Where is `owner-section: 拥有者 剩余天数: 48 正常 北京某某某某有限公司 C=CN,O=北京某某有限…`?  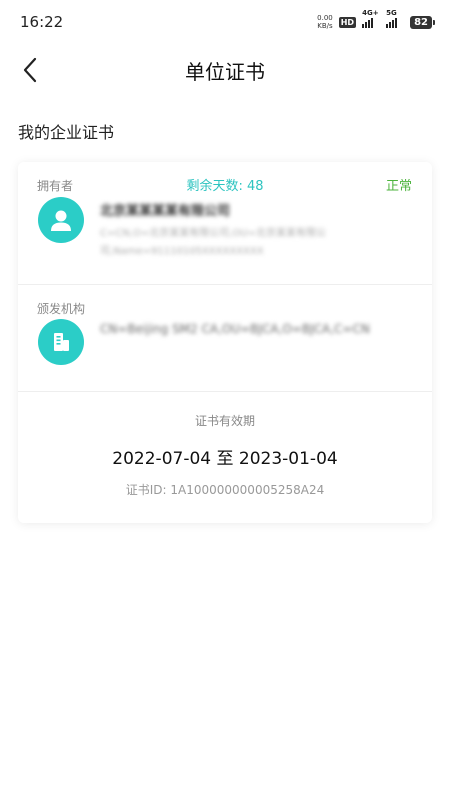 owner-section: 拥有者 剩余天数: 48 正常 北京某某某某有限公司 C=CN,O=北京某某有限… is located at coordinates (225, 223).